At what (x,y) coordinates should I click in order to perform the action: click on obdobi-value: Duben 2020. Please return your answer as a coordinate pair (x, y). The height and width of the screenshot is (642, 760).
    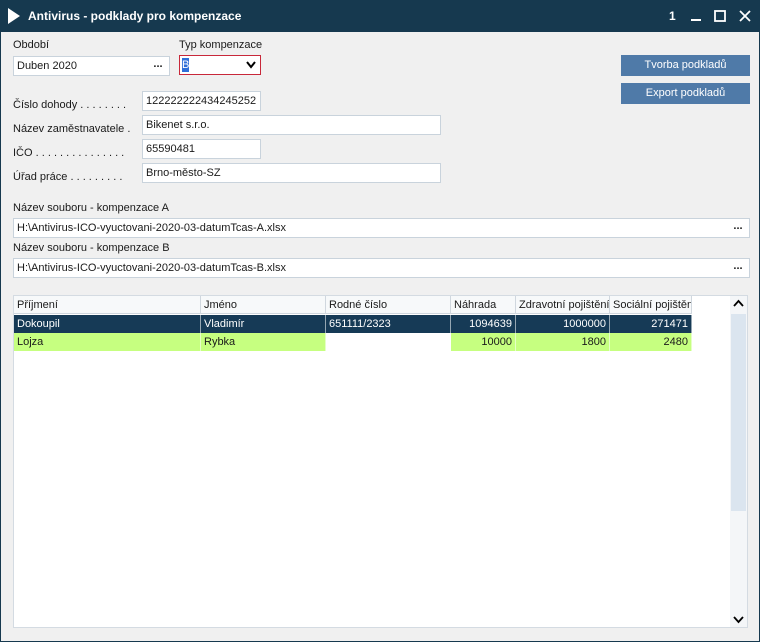
    Looking at the image, I should click on (47, 66).